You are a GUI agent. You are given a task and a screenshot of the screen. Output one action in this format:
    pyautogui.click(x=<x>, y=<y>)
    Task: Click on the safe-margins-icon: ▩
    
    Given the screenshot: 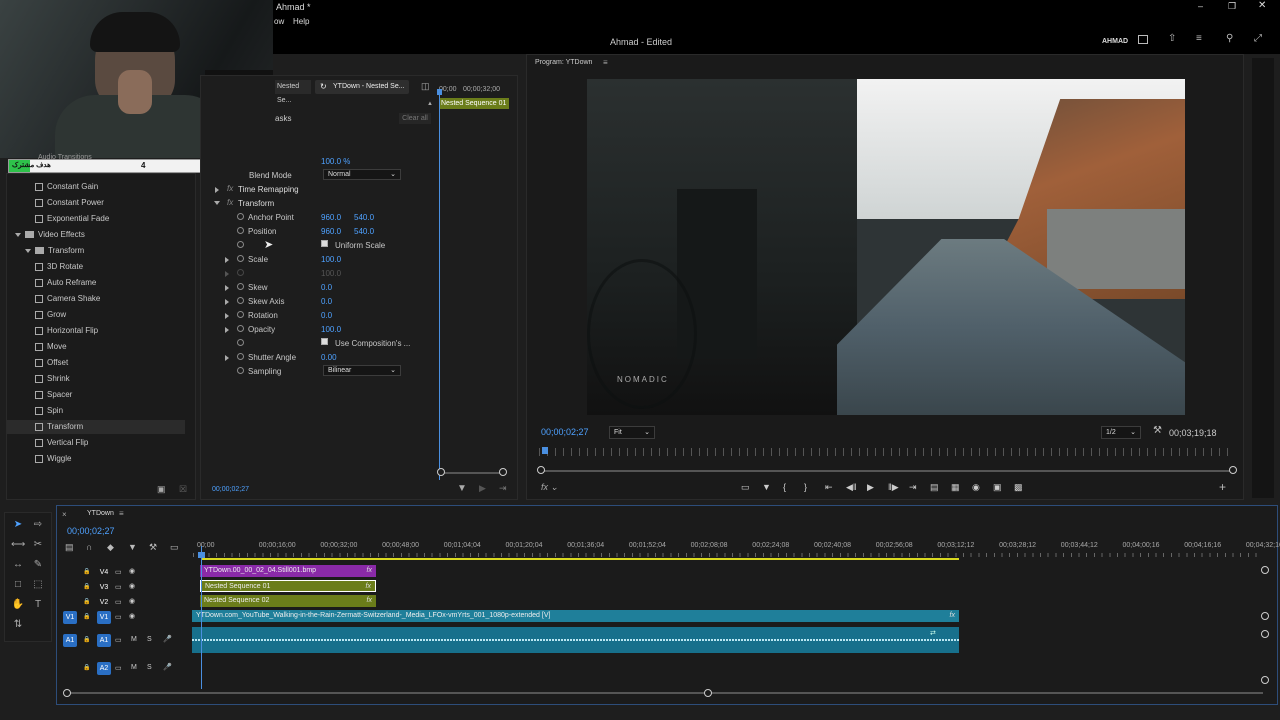 What is the action you would take?
    pyautogui.click(x=1018, y=487)
    